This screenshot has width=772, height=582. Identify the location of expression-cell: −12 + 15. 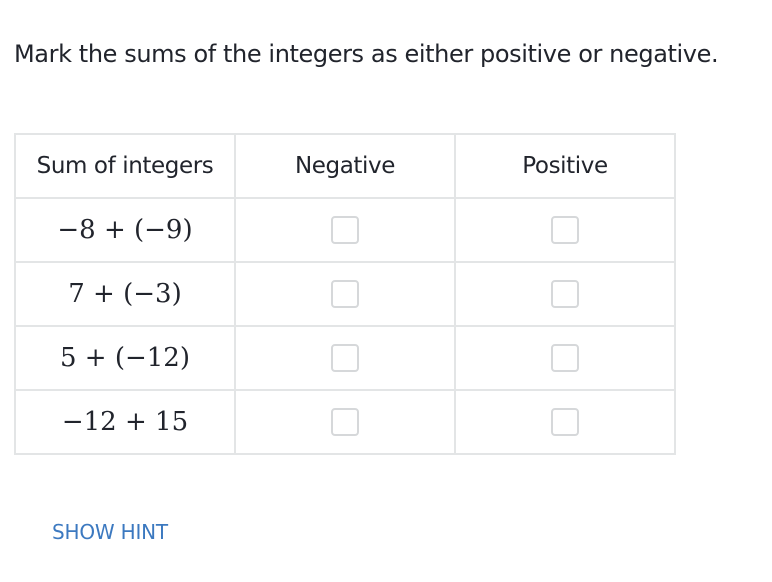
(125, 422).